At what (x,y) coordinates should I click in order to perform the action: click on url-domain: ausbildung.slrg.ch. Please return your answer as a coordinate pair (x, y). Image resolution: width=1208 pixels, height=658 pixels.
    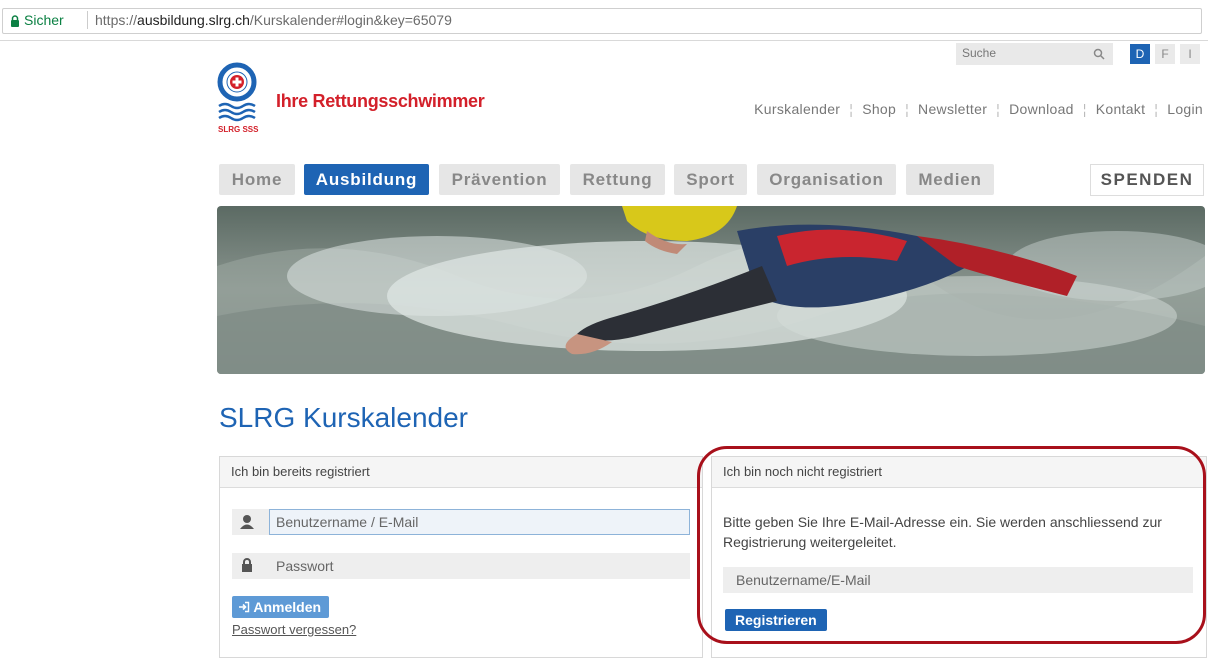
    Looking at the image, I should click on (193, 20).